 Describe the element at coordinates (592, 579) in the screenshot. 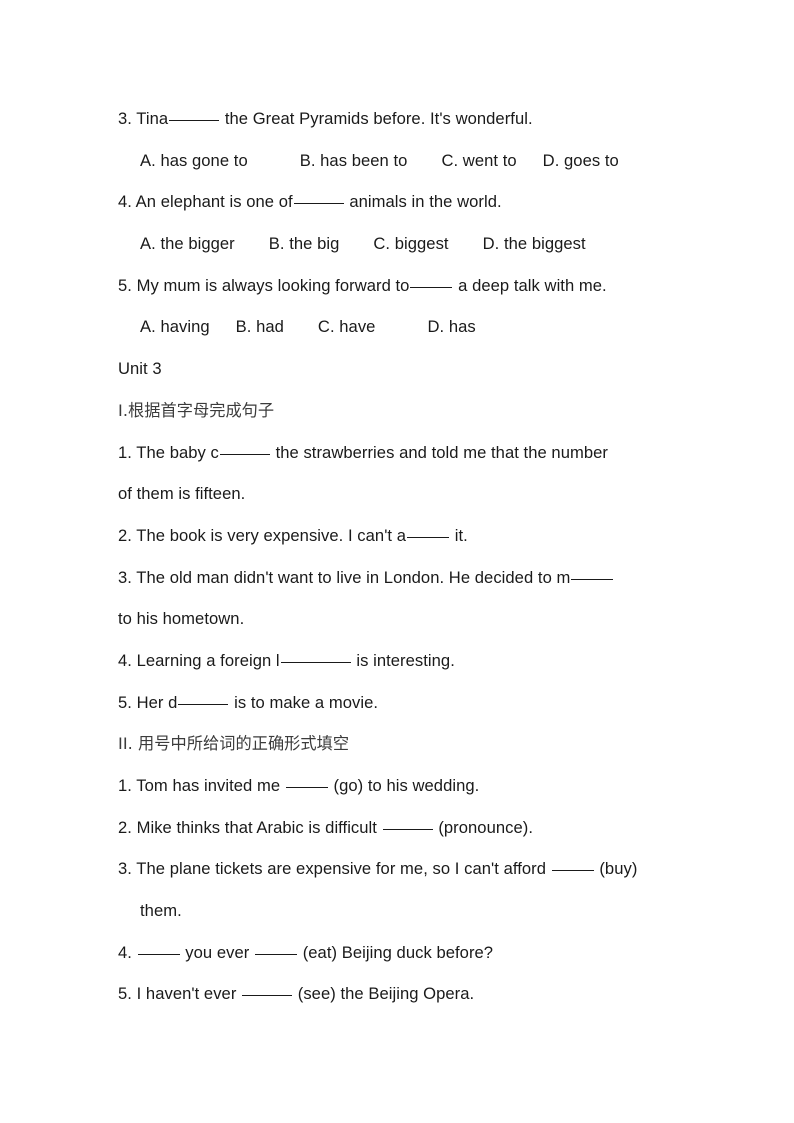

I see `s1-i3-blank` at that location.